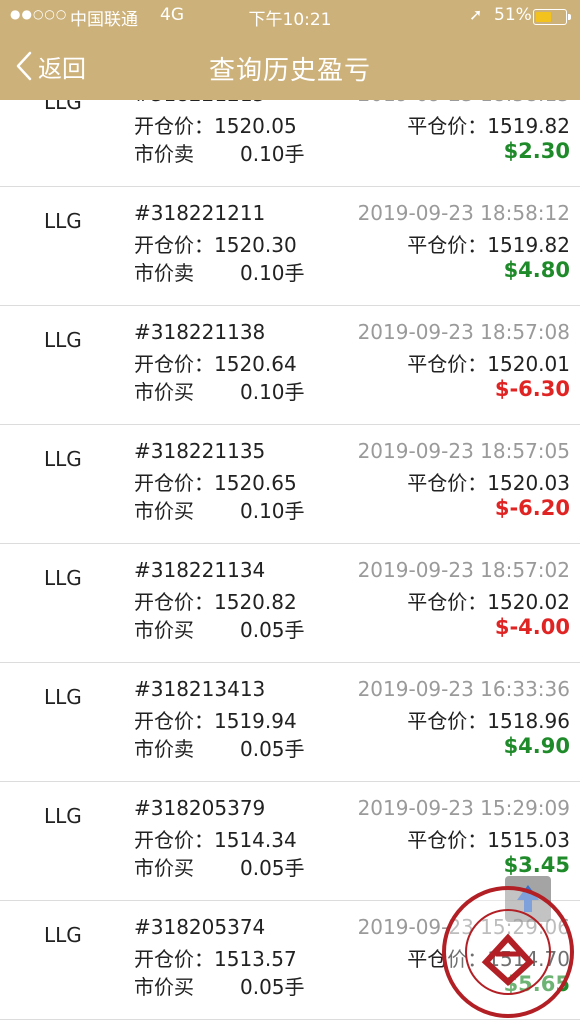  Describe the element at coordinates (463, 213) in the screenshot. I see `close-datetime: 2019-09-23 18:58:12` at that location.